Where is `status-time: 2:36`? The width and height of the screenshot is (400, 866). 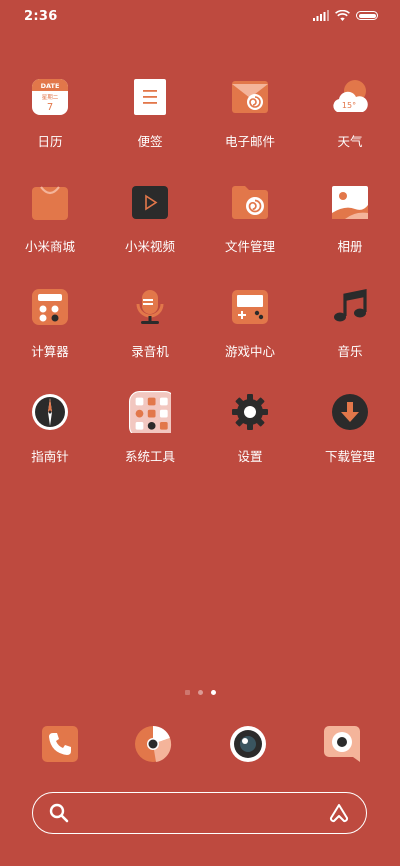
status-time: 2:36 is located at coordinates (41, 16).